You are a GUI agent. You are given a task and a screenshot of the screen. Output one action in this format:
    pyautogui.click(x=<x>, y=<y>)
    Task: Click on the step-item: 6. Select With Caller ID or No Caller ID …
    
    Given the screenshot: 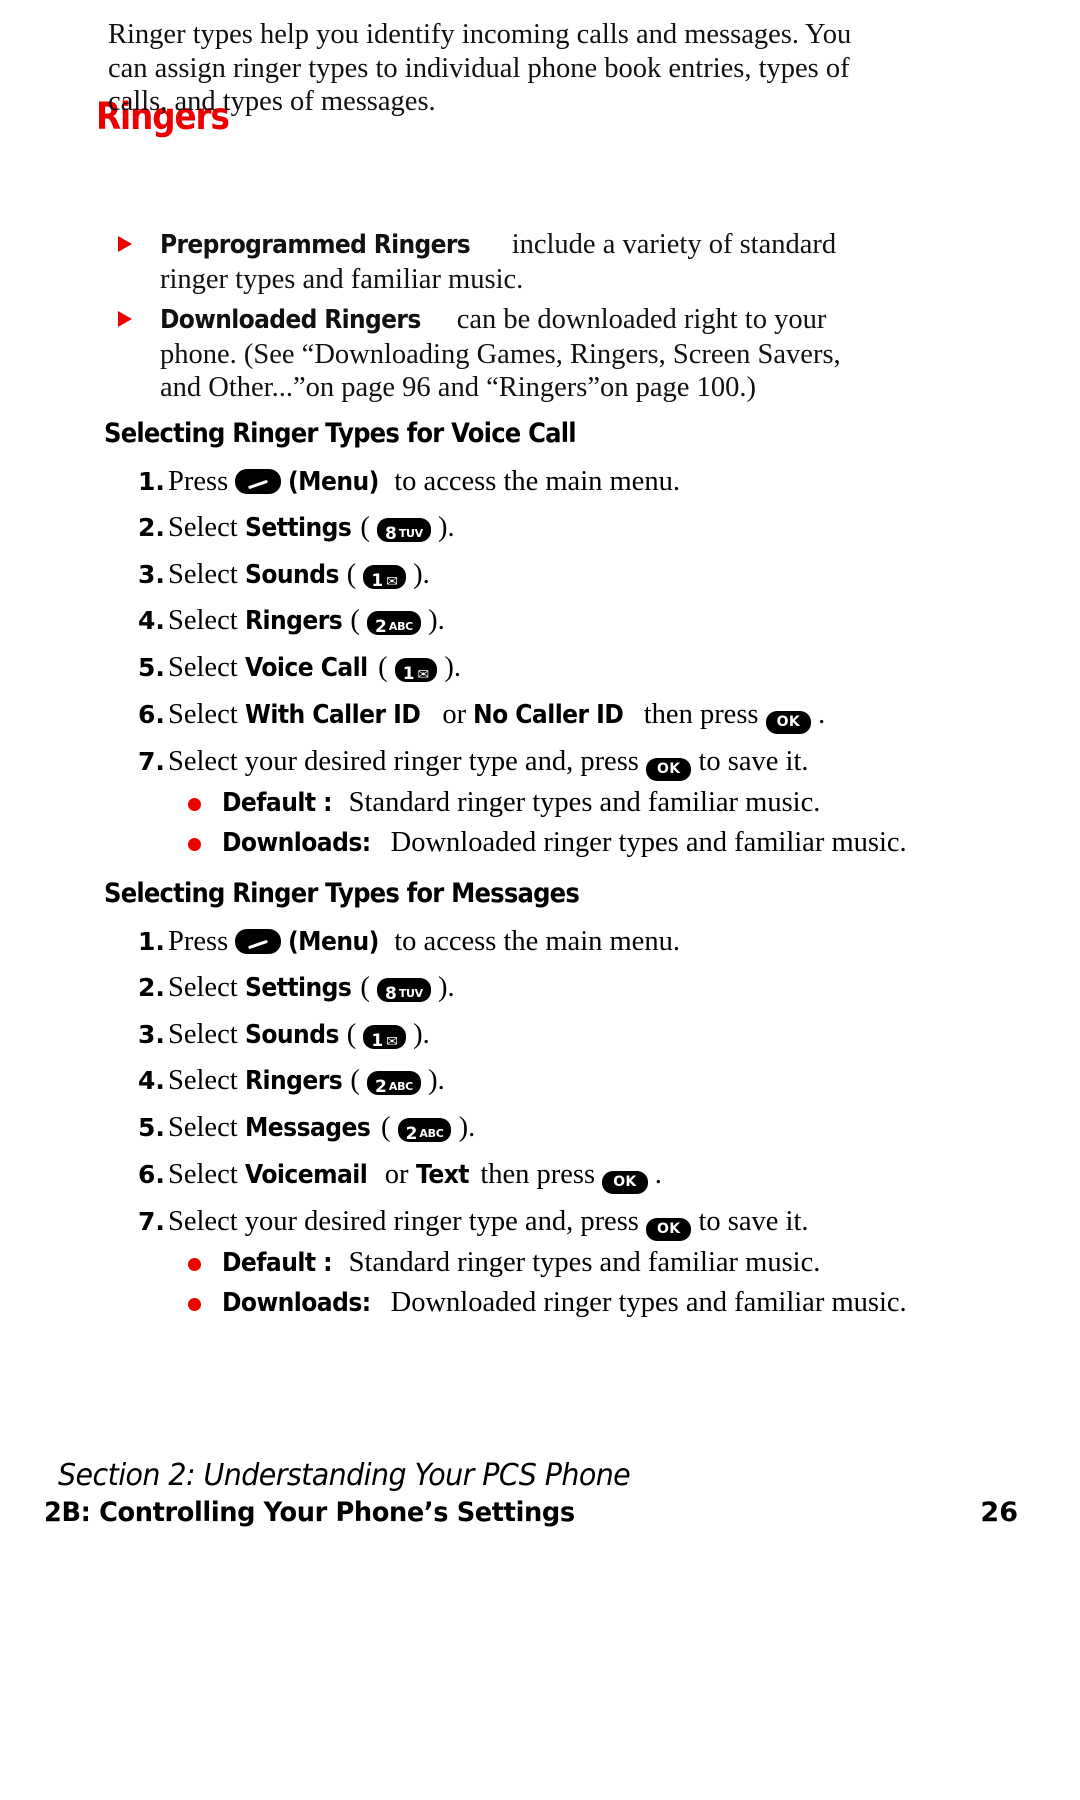 What is the action you would take?
    pyautogui.click(x=548, y=716)
    